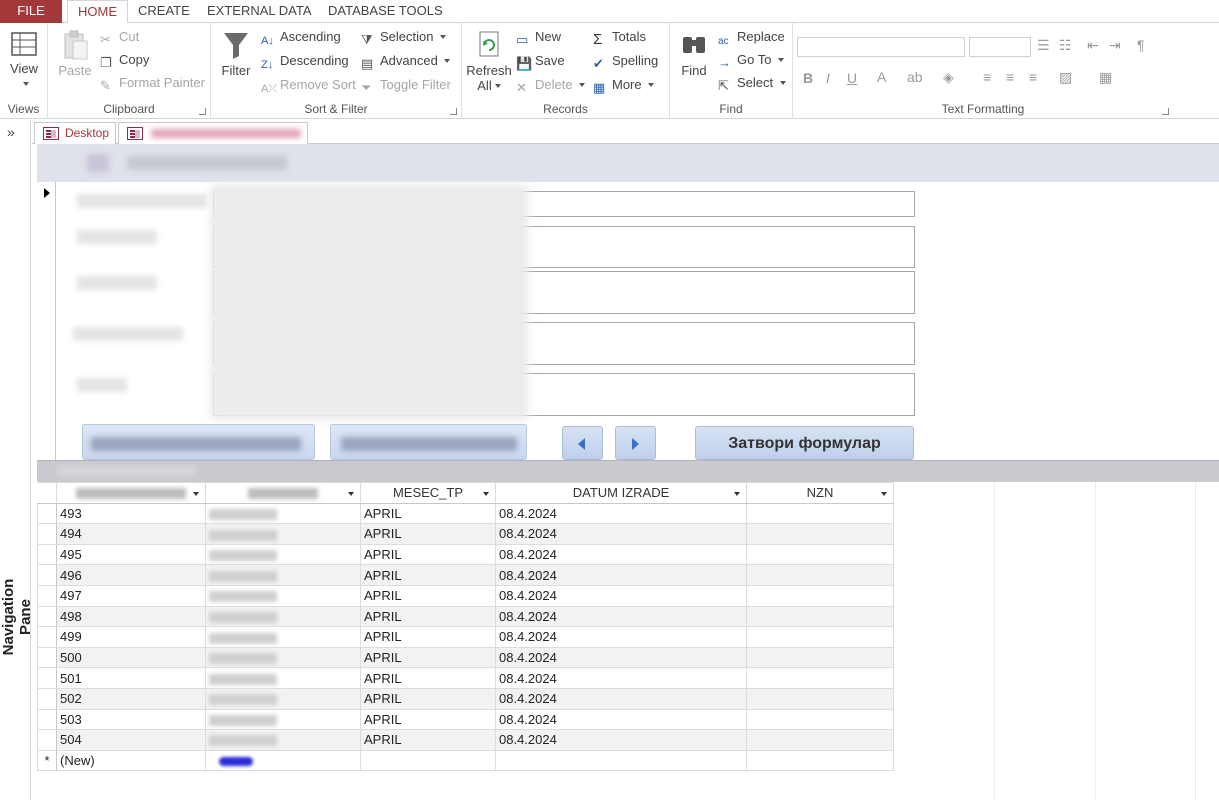 This screenshot has width=1219, height=800. What do you see at coordinates (97, 12) in the screenshot?
I see `tab-home: HOME` at bounding box center [97, 12].